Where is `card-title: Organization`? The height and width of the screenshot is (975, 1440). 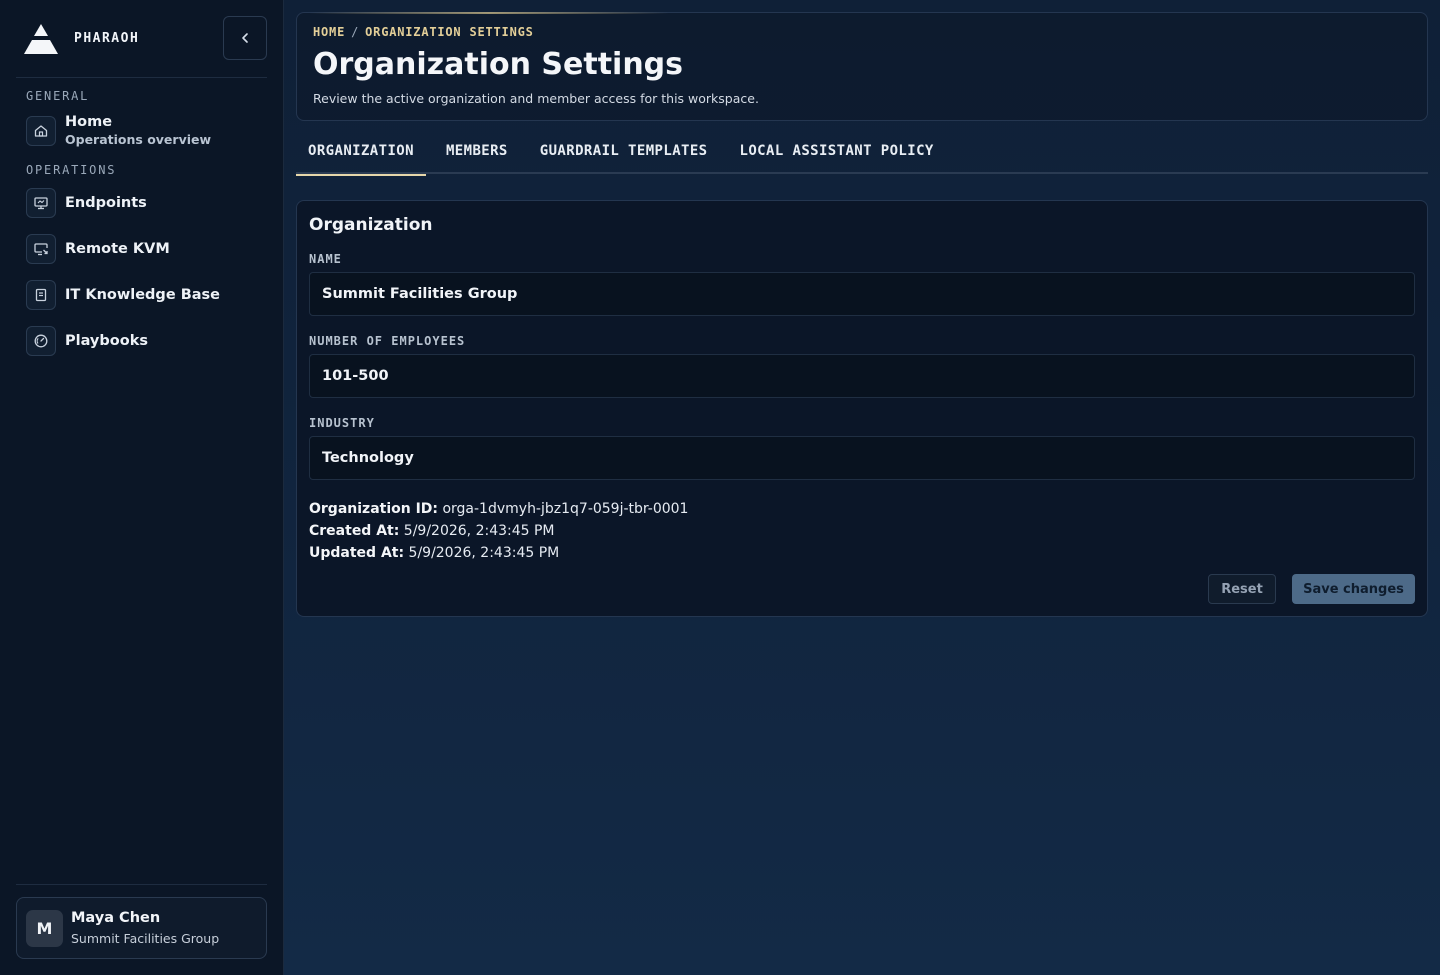
card-title: Organization is located at coordinates (371, 225).